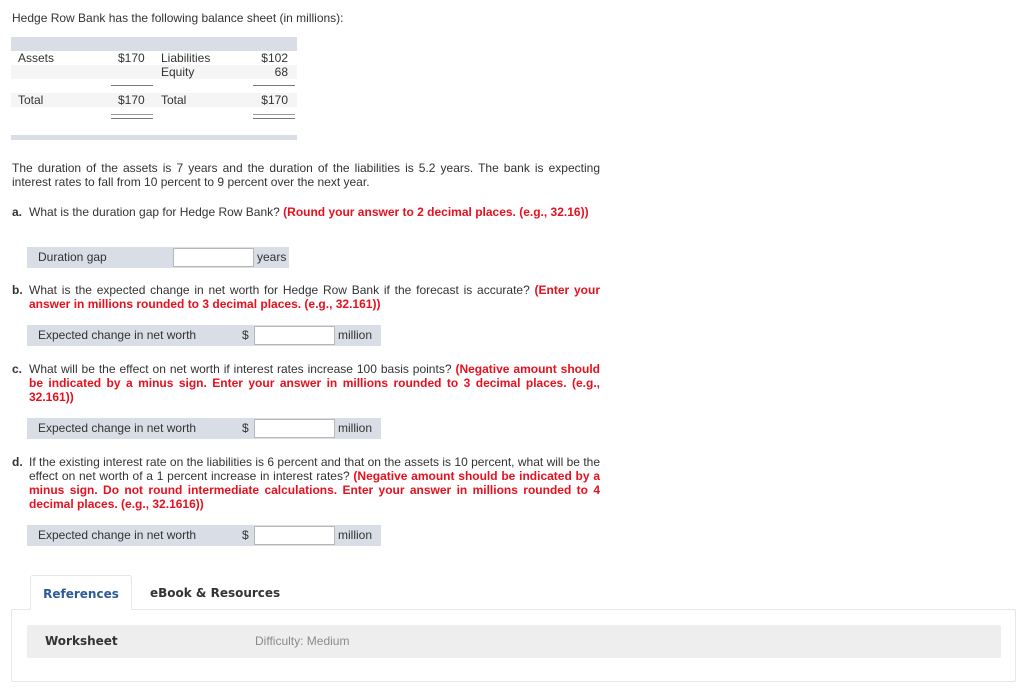  What do you see at coordinates (17, 290) in the screenshot?
I see `question-letter: b.` at bounding box center [17, 290].